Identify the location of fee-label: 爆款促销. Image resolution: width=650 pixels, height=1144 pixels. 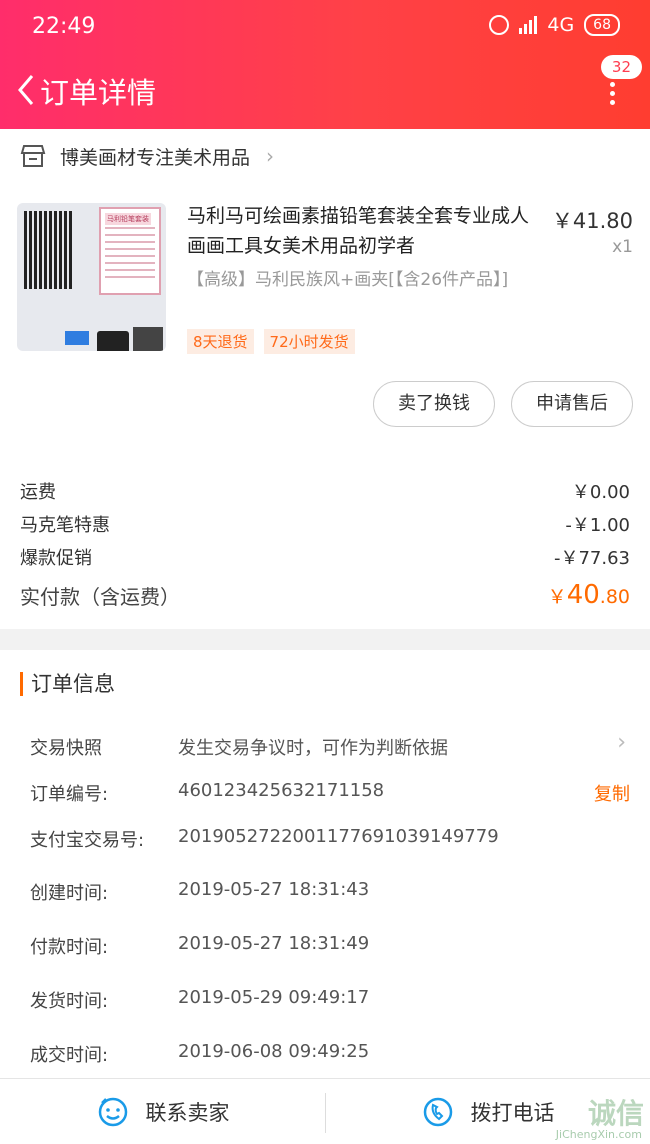
(56, 558).